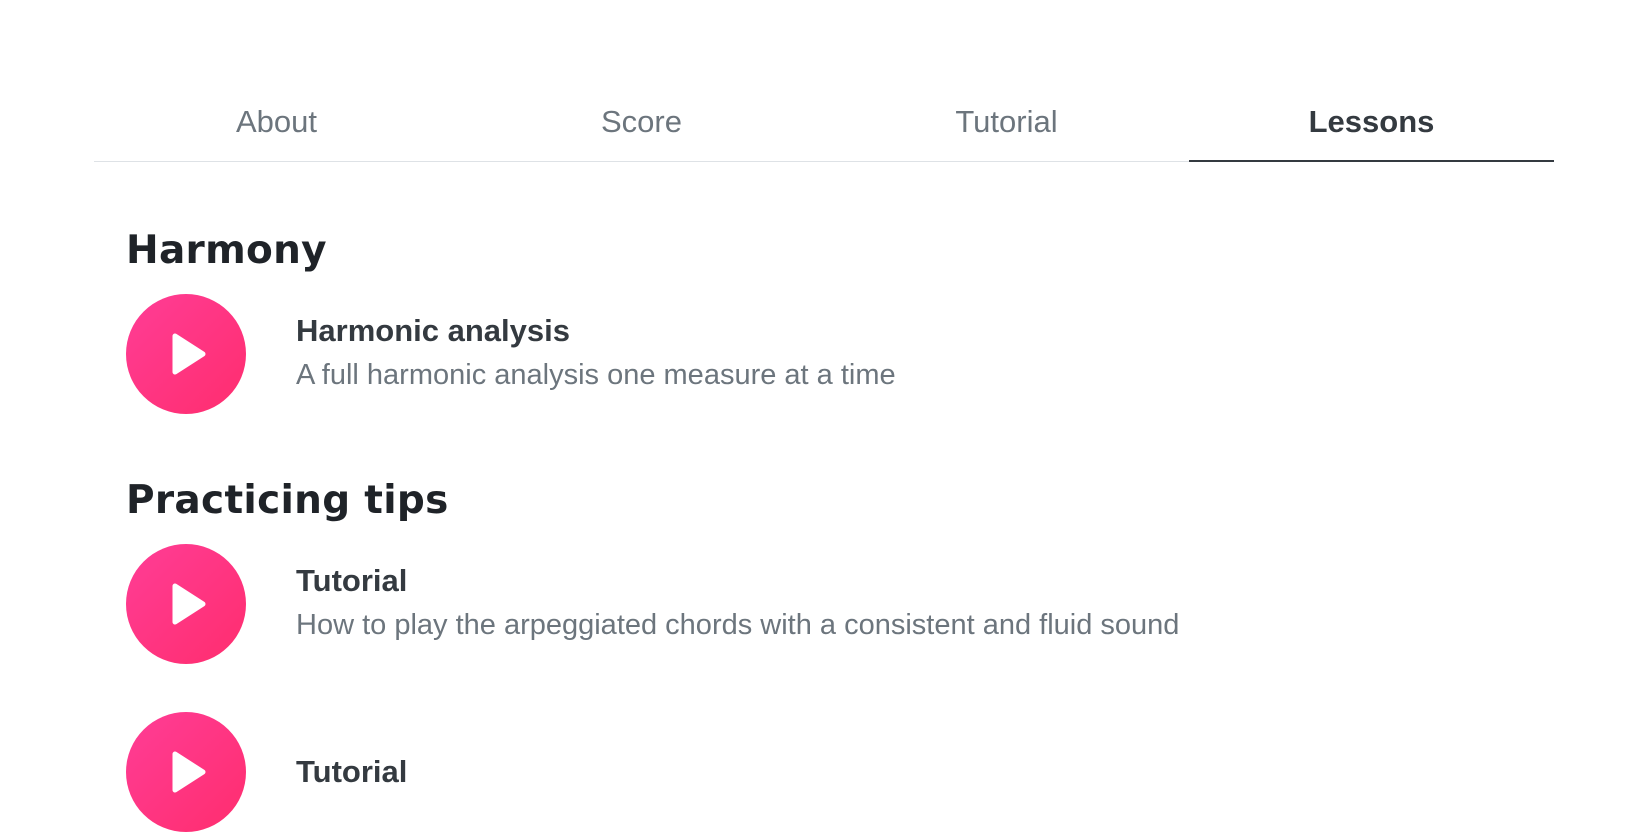  Describe the element at coordinates (641, 122) in the screenshot. I see `tab-score: Score` at that location.